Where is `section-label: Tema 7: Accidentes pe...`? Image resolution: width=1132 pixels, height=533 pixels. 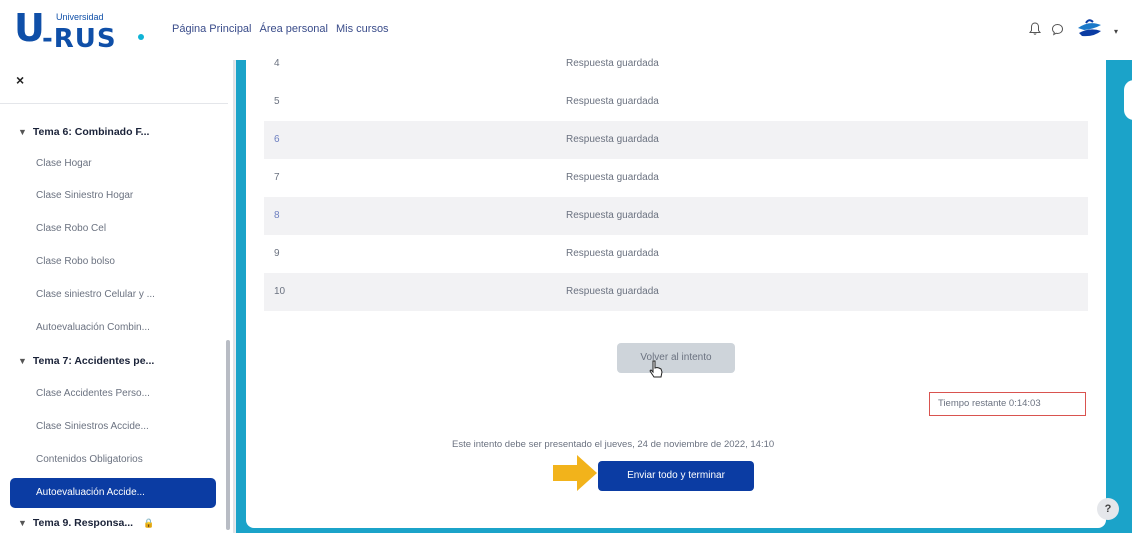 section-label: Tema 7: Accidentes pe... is located at coordinates (93, 361).